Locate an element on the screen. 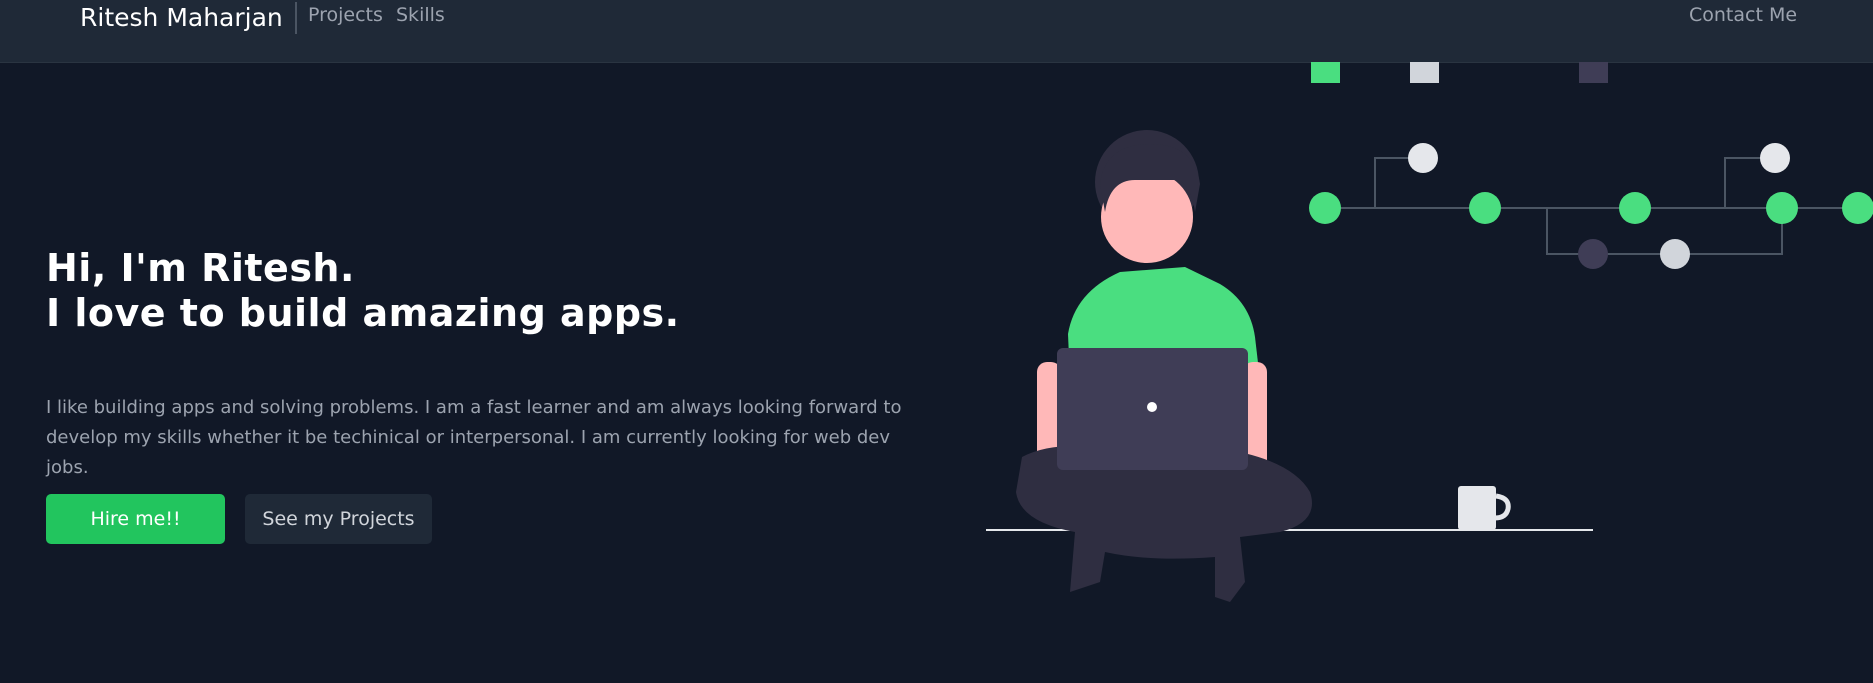 The width and height of the screenshot is (1873, 683). hero-title-line-1: Hi, I'm Ritesh. is located at coordinates (200, 268).